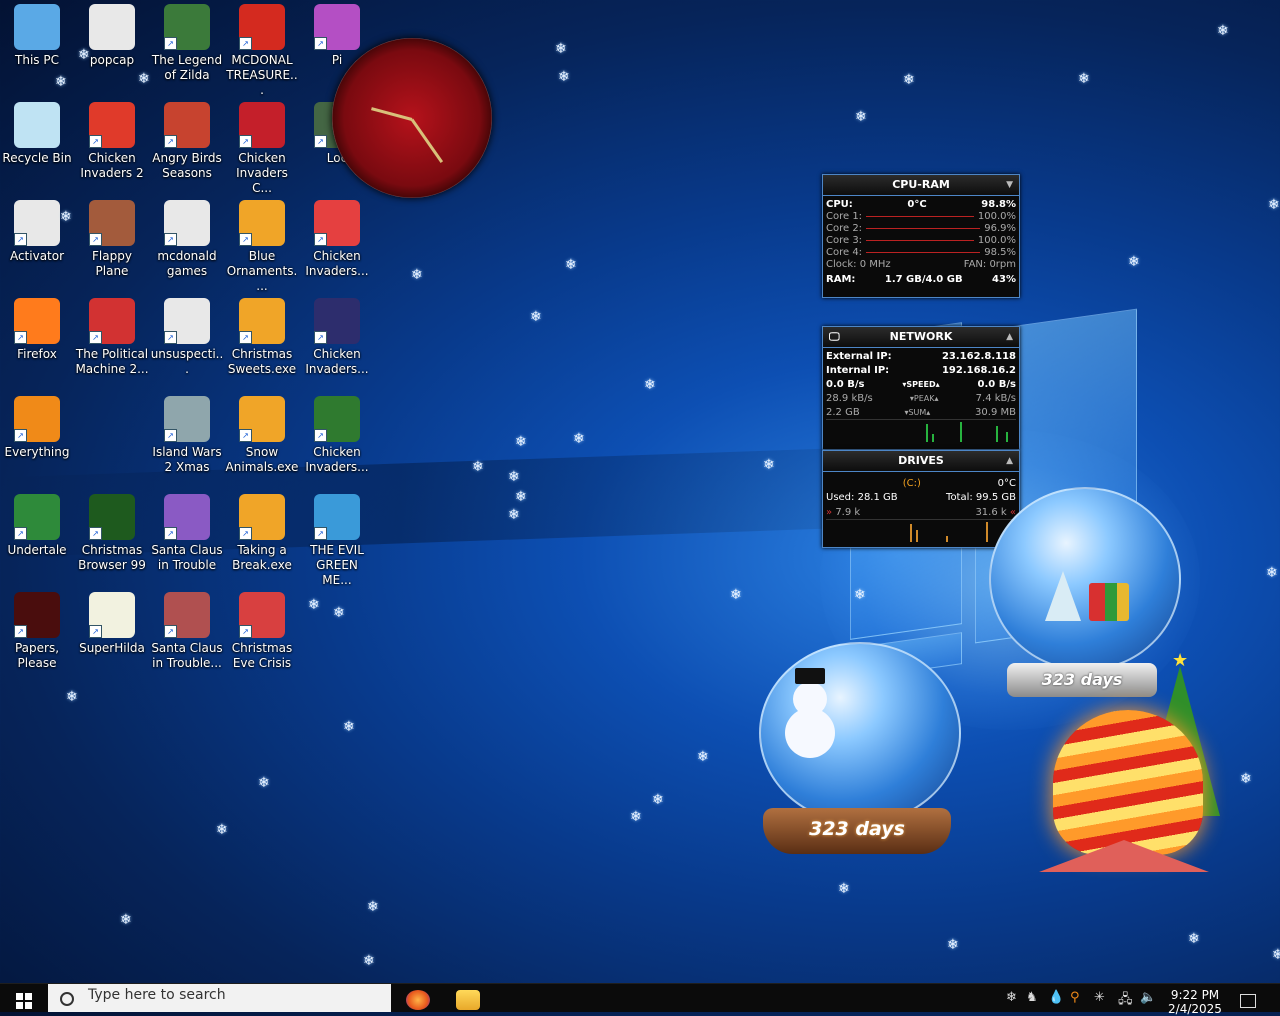  Describe the element at coordinates (1056, 997) in the screenshot. I see `tray-droplet-icon: 💧` at that location.